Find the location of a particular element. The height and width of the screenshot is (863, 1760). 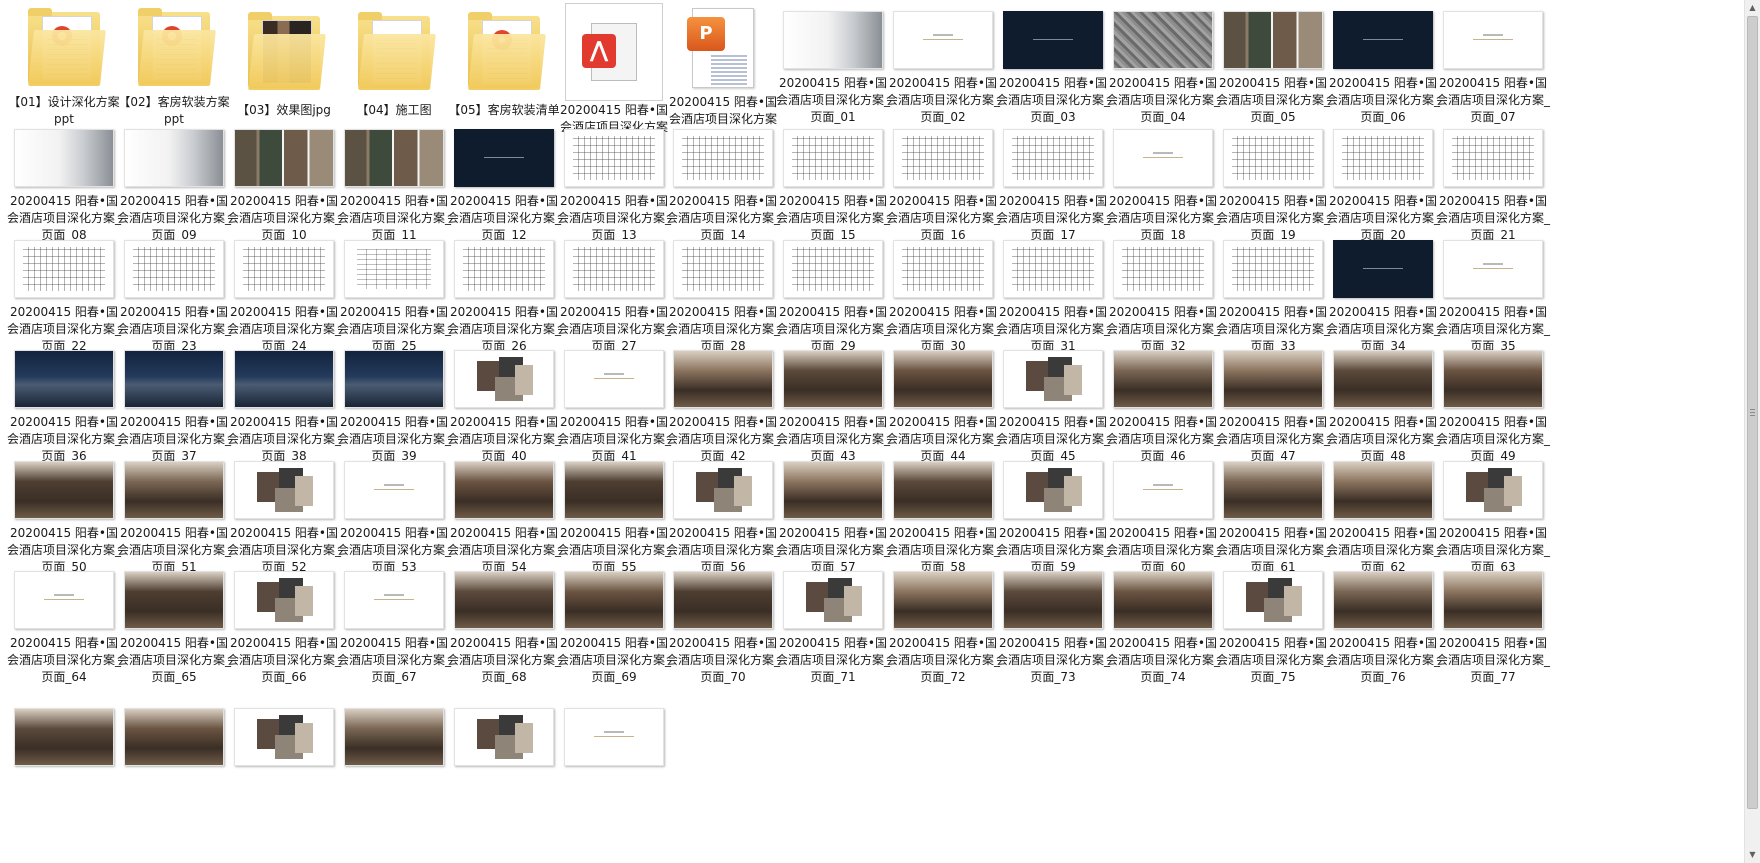

file-item: 20200415 阳春•国会酒店项目深化方案_页面_09 is located at coordinates (174, 185).